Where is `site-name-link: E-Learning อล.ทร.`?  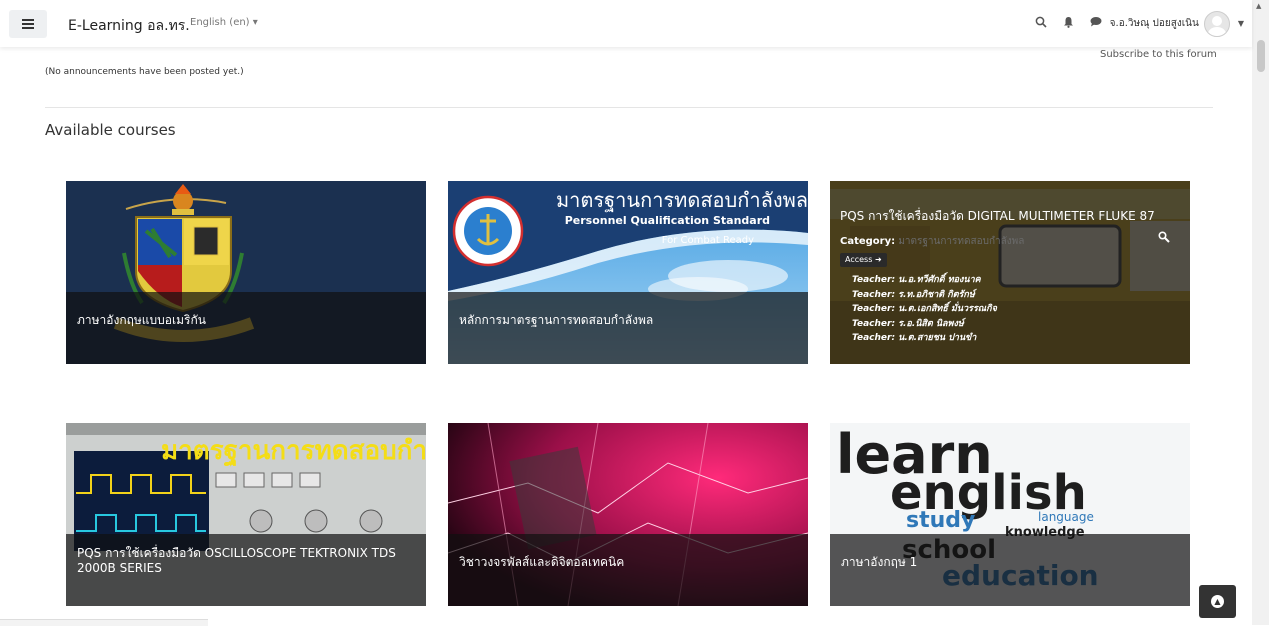 site-name-link: E-Learning อล.ทร. is located at coordinates (129, 26).